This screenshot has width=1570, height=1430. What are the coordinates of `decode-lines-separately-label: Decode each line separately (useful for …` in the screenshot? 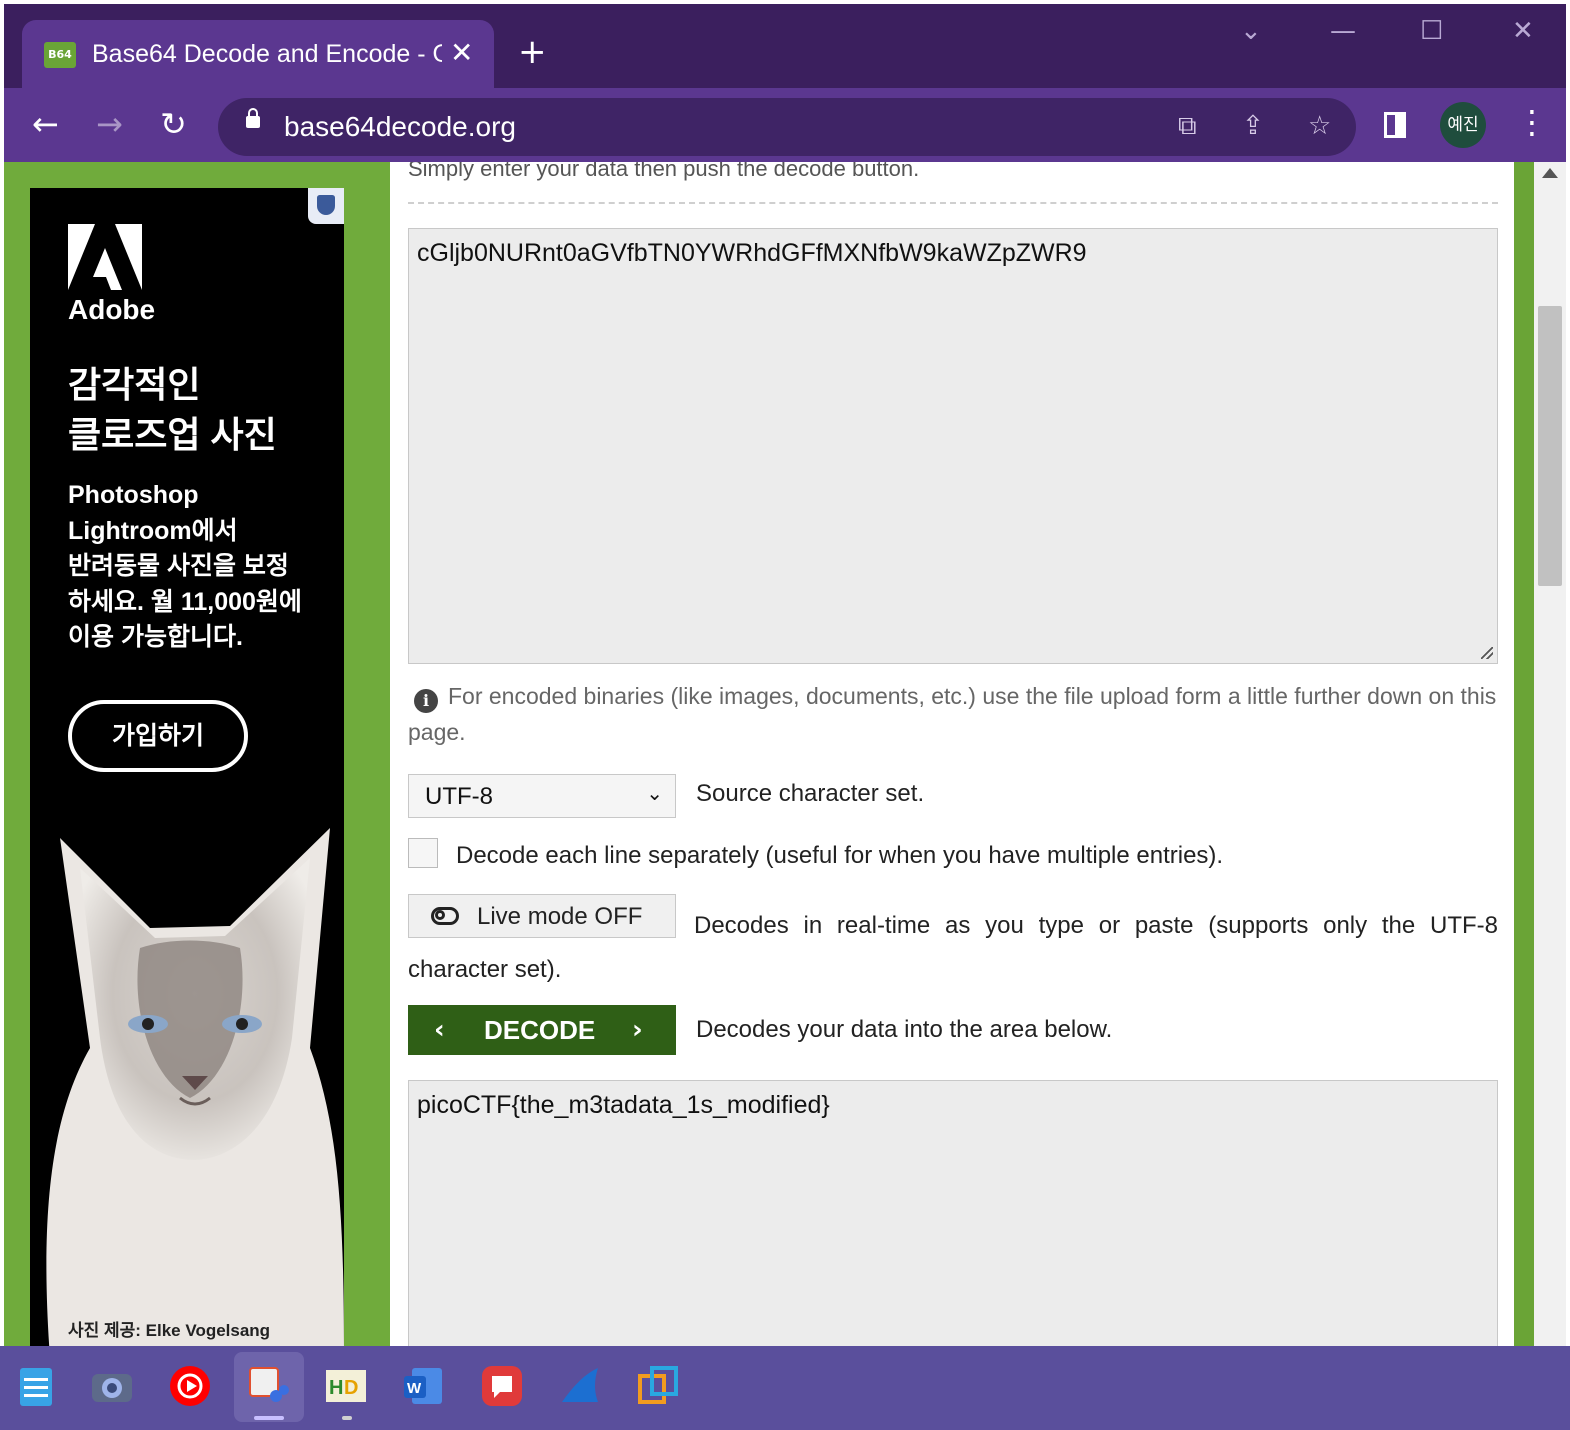 It's located at (839, 856).